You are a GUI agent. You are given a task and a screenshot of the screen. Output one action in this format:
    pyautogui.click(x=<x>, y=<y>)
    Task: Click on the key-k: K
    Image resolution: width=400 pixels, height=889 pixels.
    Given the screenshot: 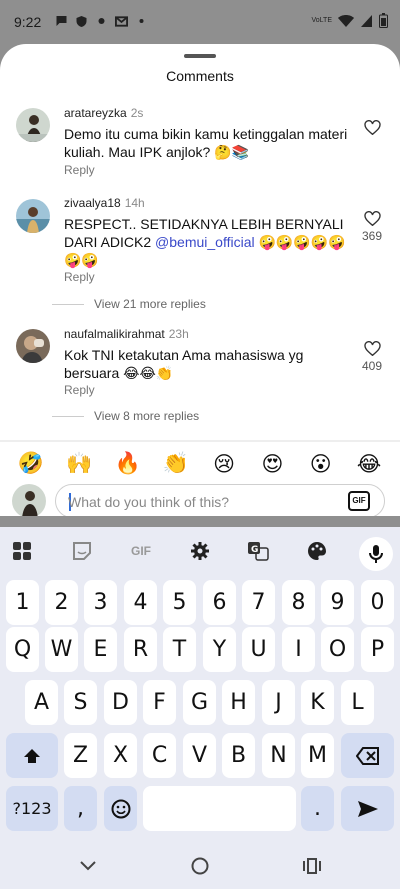 What is the action you would take?
    pyautogui.click(x=317, y=702)
    